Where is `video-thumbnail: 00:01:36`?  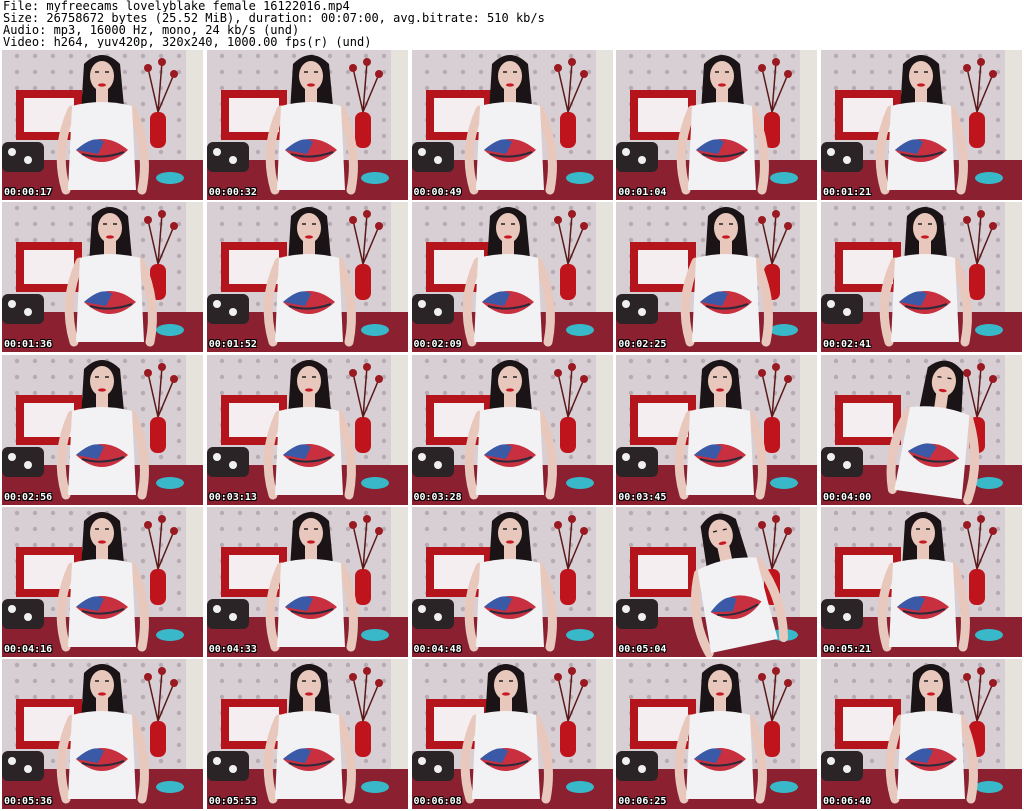
video-thumbnail: 00:01:36 is located at coordinates (102, 277).